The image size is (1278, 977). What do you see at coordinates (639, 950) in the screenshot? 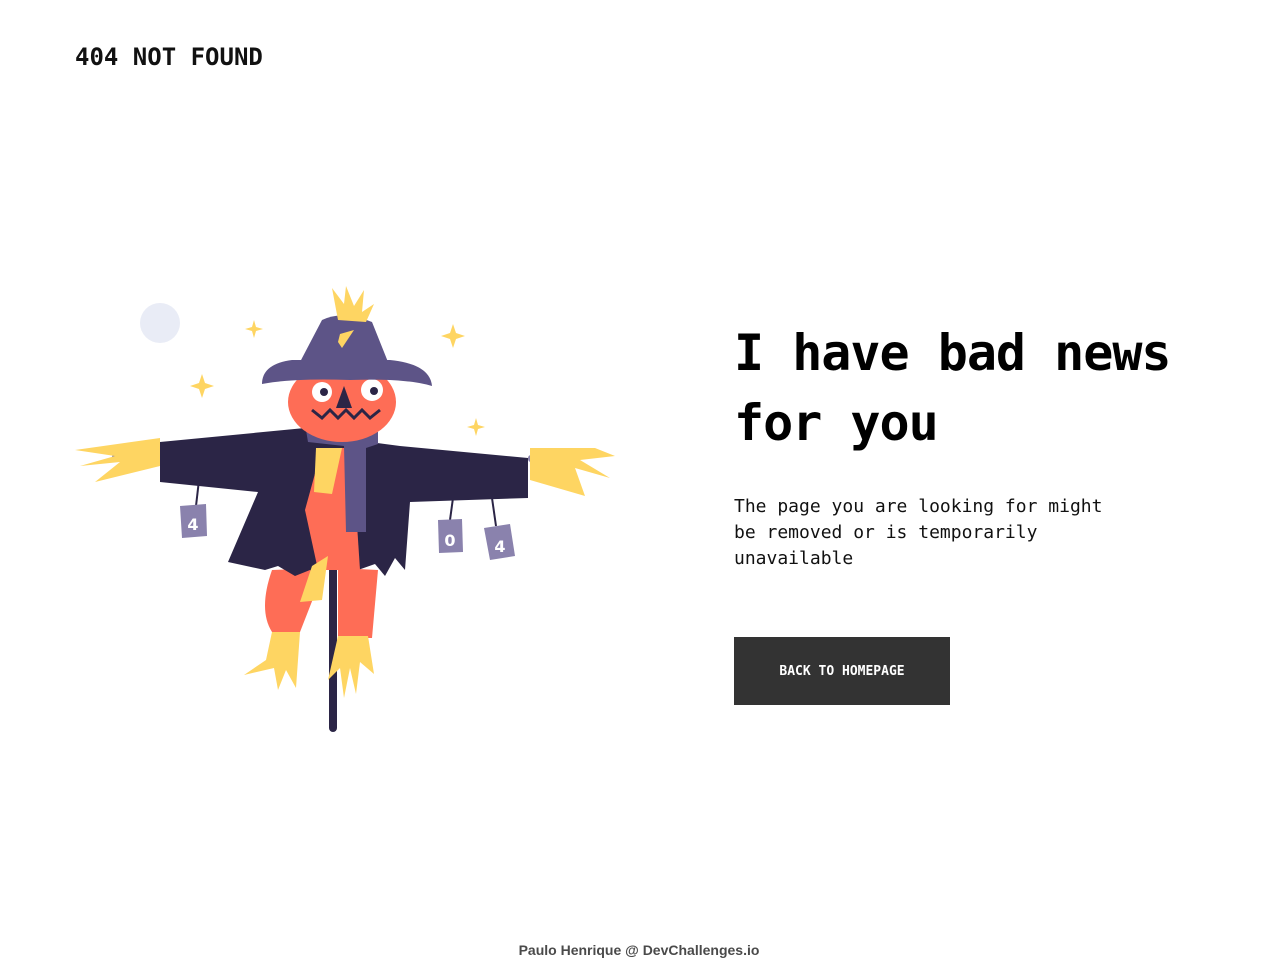
I see `footer-credit: Paulo Henrique @ DevChallenges.io` at bounding box center [639, 950].